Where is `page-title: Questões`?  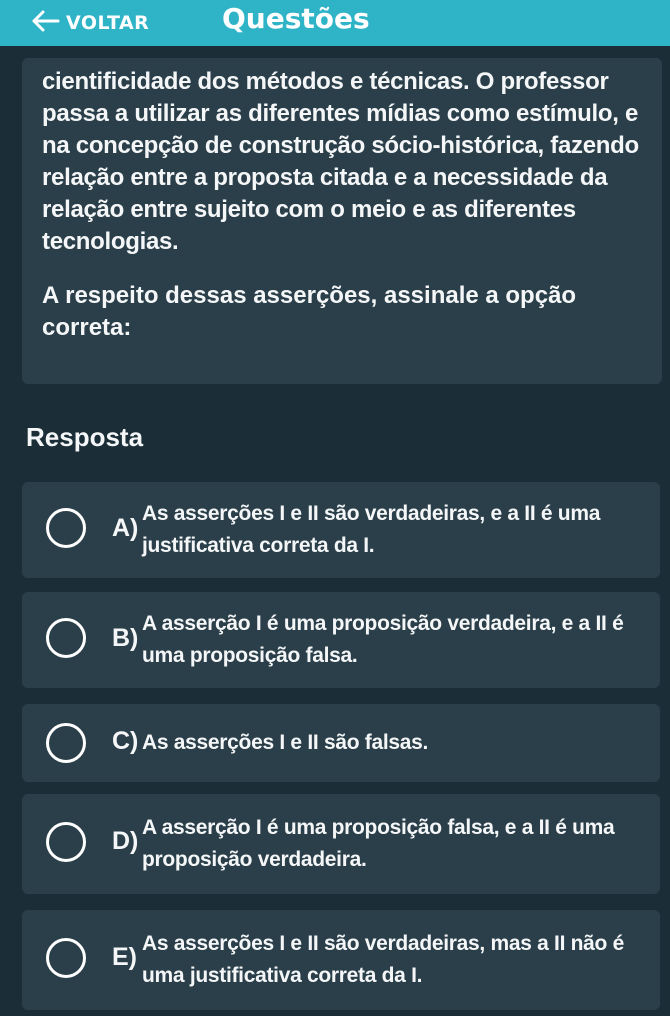
page-title: Questões is located at coordinates (296, 18).